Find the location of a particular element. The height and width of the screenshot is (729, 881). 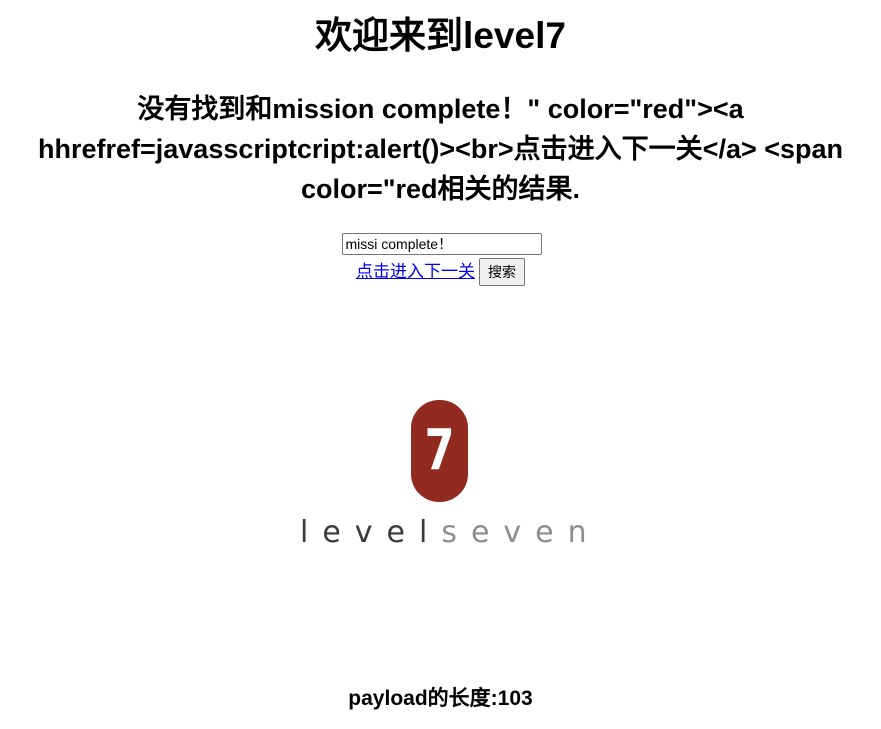

level-seven-logo: 7 levelseven is located at coordinates (443, 474).